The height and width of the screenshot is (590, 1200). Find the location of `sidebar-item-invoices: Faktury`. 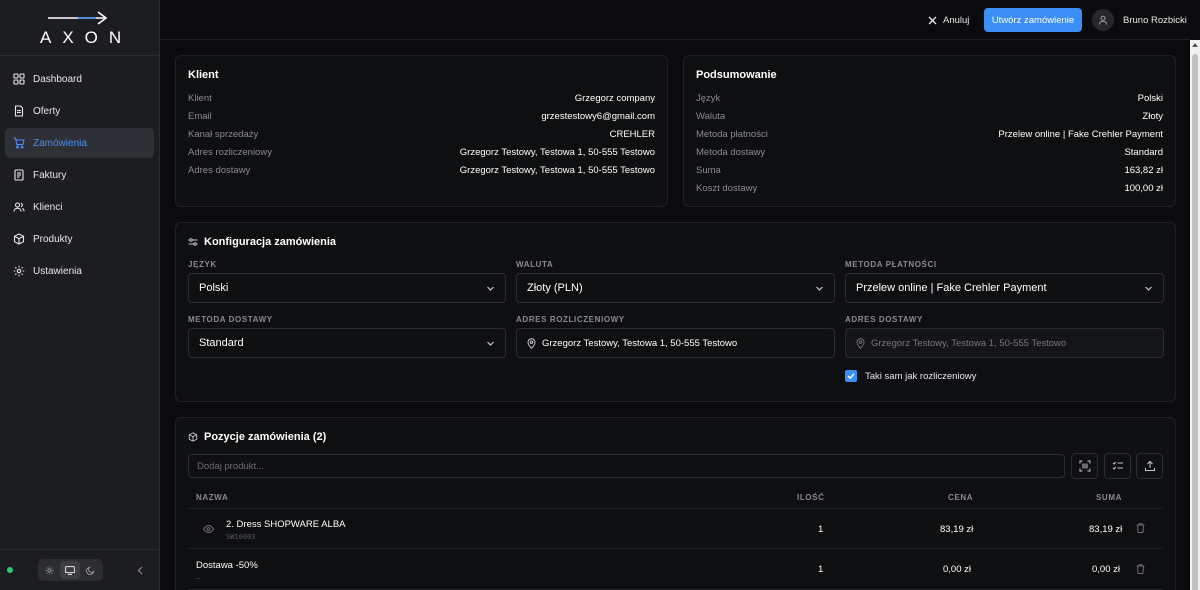

sidebar-item-invoices: Faktury is located at coordinates (79, 175).